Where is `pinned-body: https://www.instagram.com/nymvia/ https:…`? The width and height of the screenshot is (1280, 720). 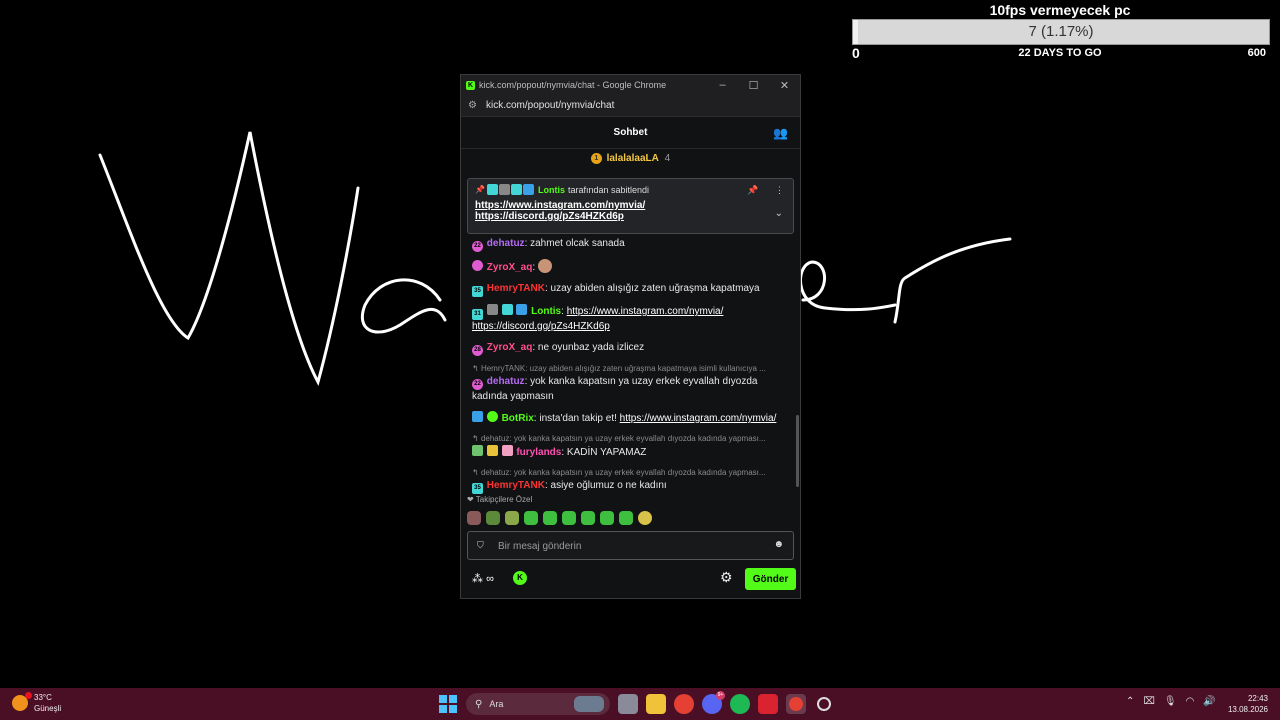
pinned-body: https://www.instagram.com/nymvia/ https:… is located at coordinates (630, 211).